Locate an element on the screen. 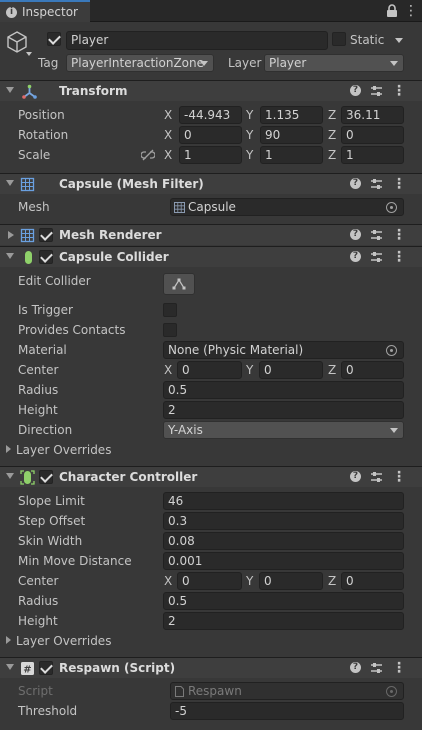 This screenshot has width=422, height=730. tab-inspector-label: Inspector is located at coordinates (50, 12).